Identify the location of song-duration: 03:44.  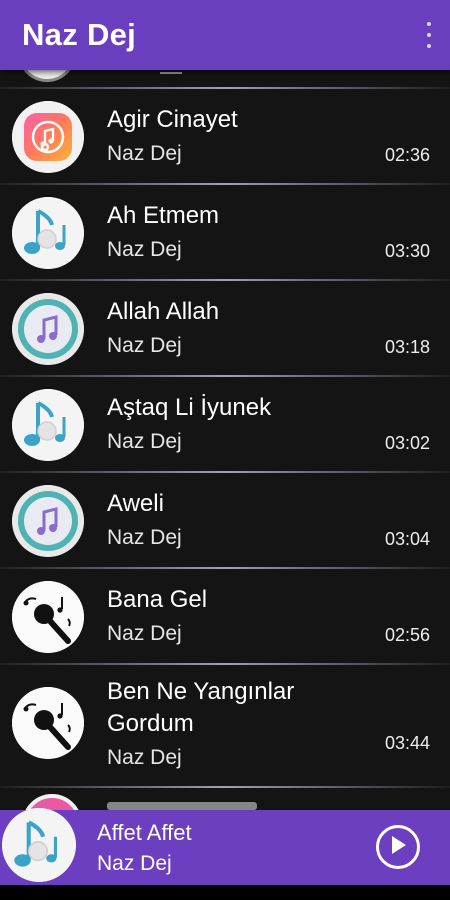
(407, 743).